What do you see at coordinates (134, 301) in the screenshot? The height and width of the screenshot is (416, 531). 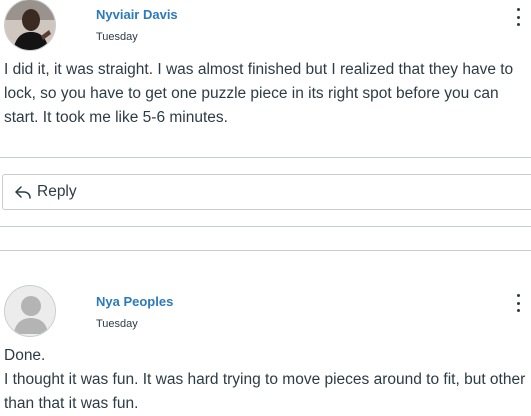 I see `author-name-link: Nya Peoples` at bounding box center [134, 301].